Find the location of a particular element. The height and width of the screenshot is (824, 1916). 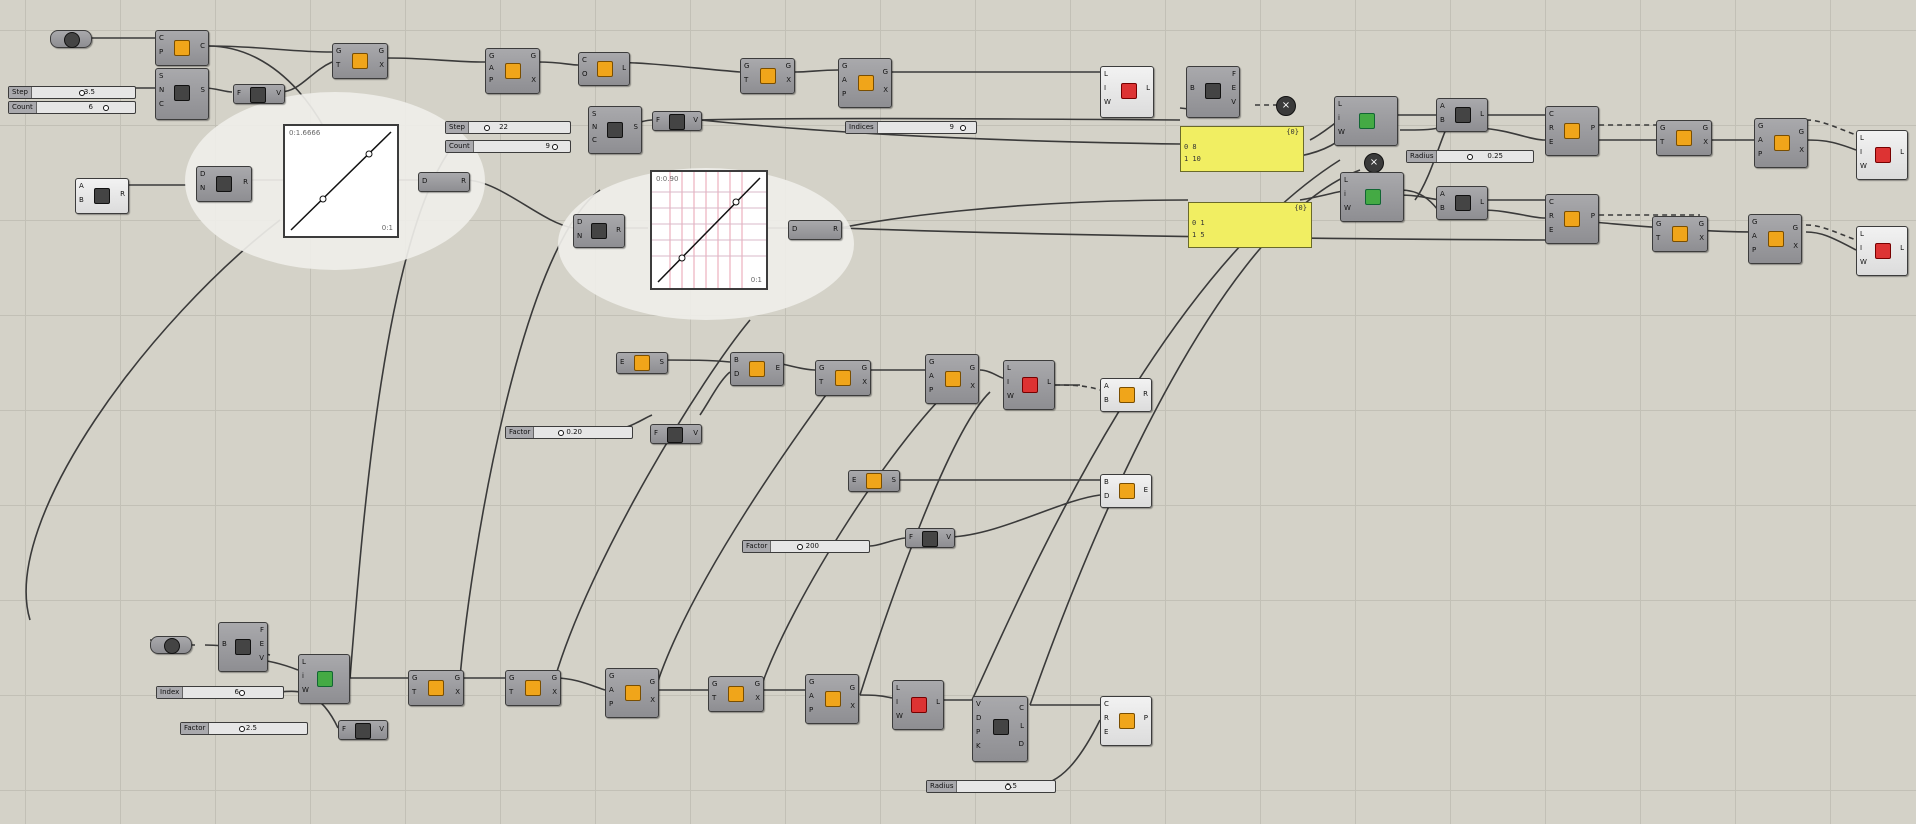

subtraction-component: ABR is located at coordinates (102, 196).